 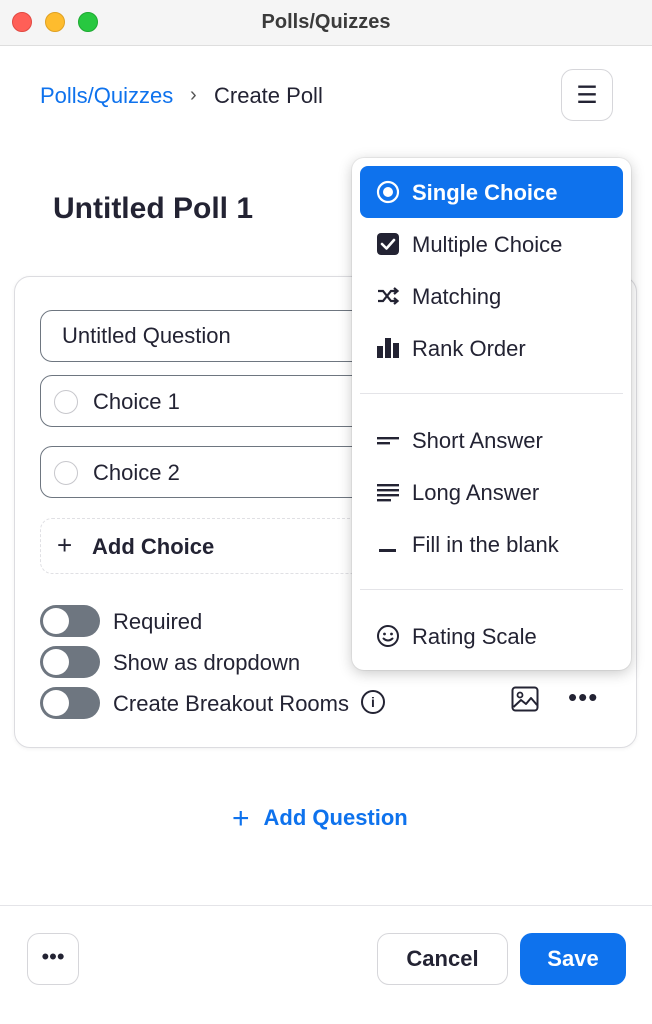 What do you see at coordinates (136, 401) in the screenshot?
I see `choice-1-text: Choice 1` at bounding box center [136, 401].